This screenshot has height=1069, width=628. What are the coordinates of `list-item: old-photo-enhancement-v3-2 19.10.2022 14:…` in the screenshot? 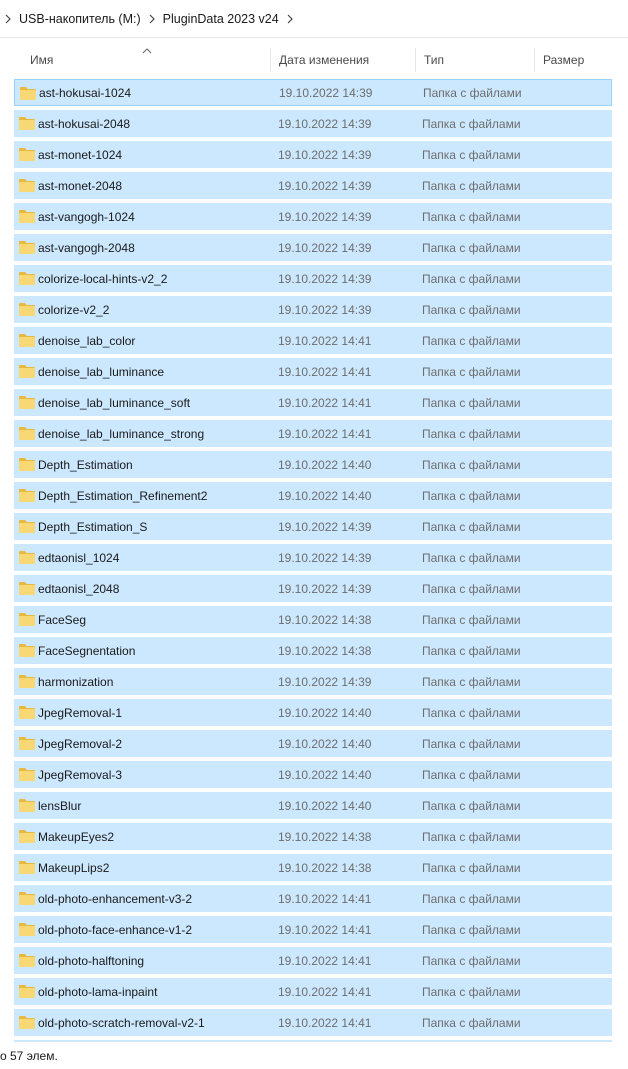 It's located at (313, 898).